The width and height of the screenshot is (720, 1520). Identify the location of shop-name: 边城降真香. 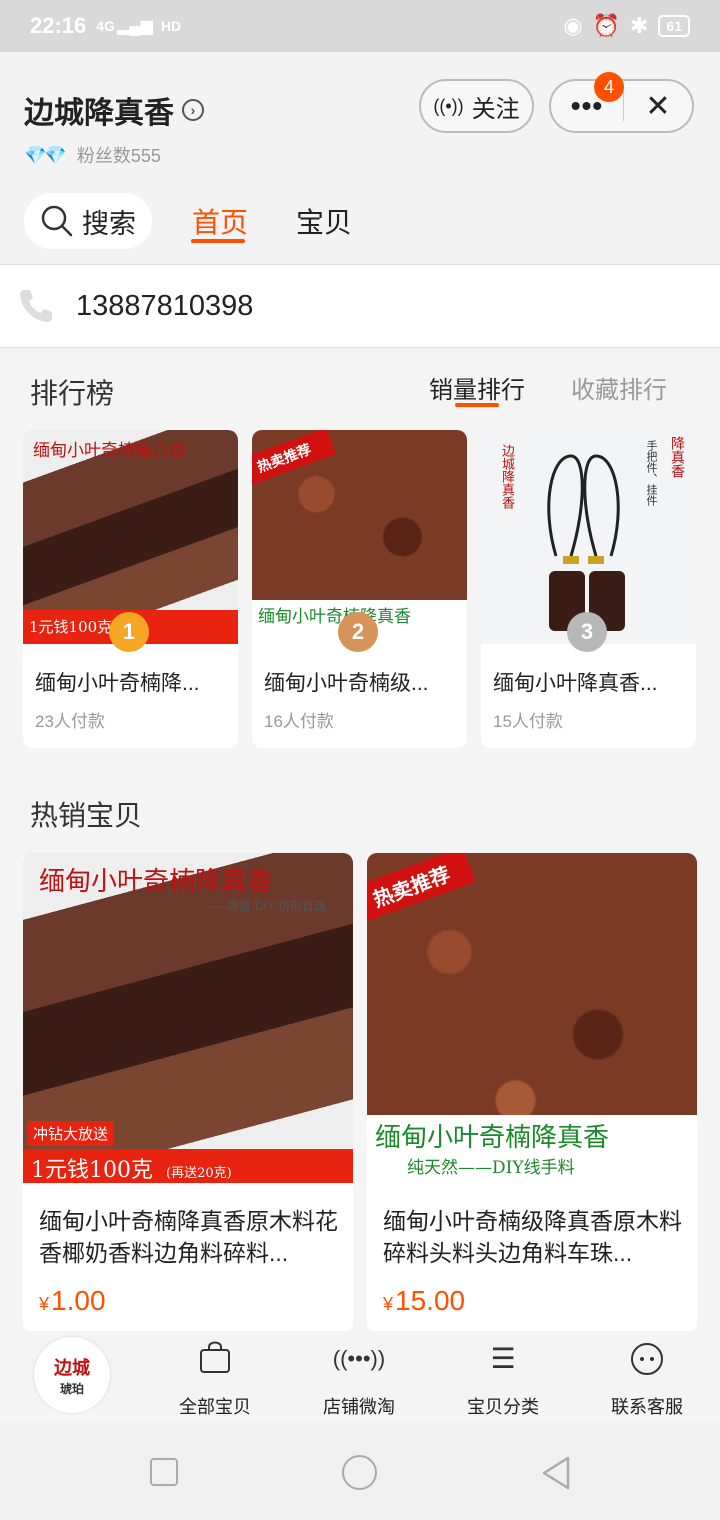
(99, 113).